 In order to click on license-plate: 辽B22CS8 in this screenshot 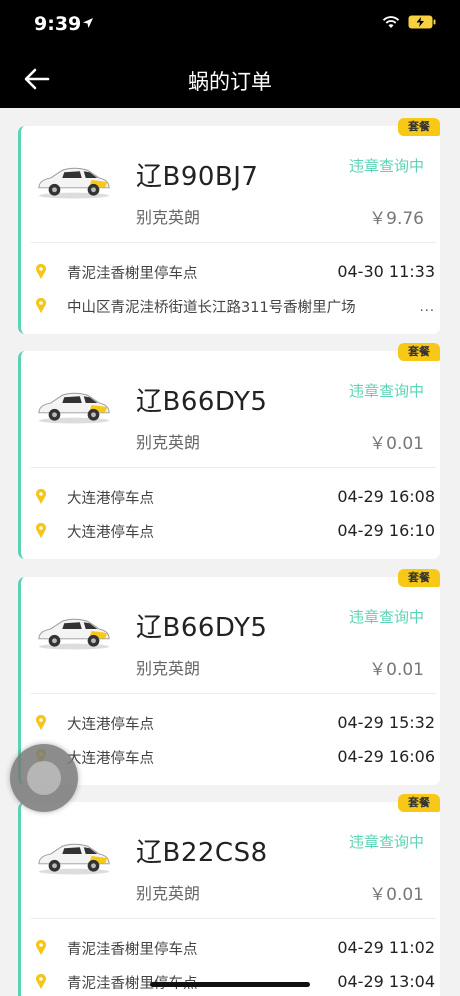, I will do `click(202, 853)`.